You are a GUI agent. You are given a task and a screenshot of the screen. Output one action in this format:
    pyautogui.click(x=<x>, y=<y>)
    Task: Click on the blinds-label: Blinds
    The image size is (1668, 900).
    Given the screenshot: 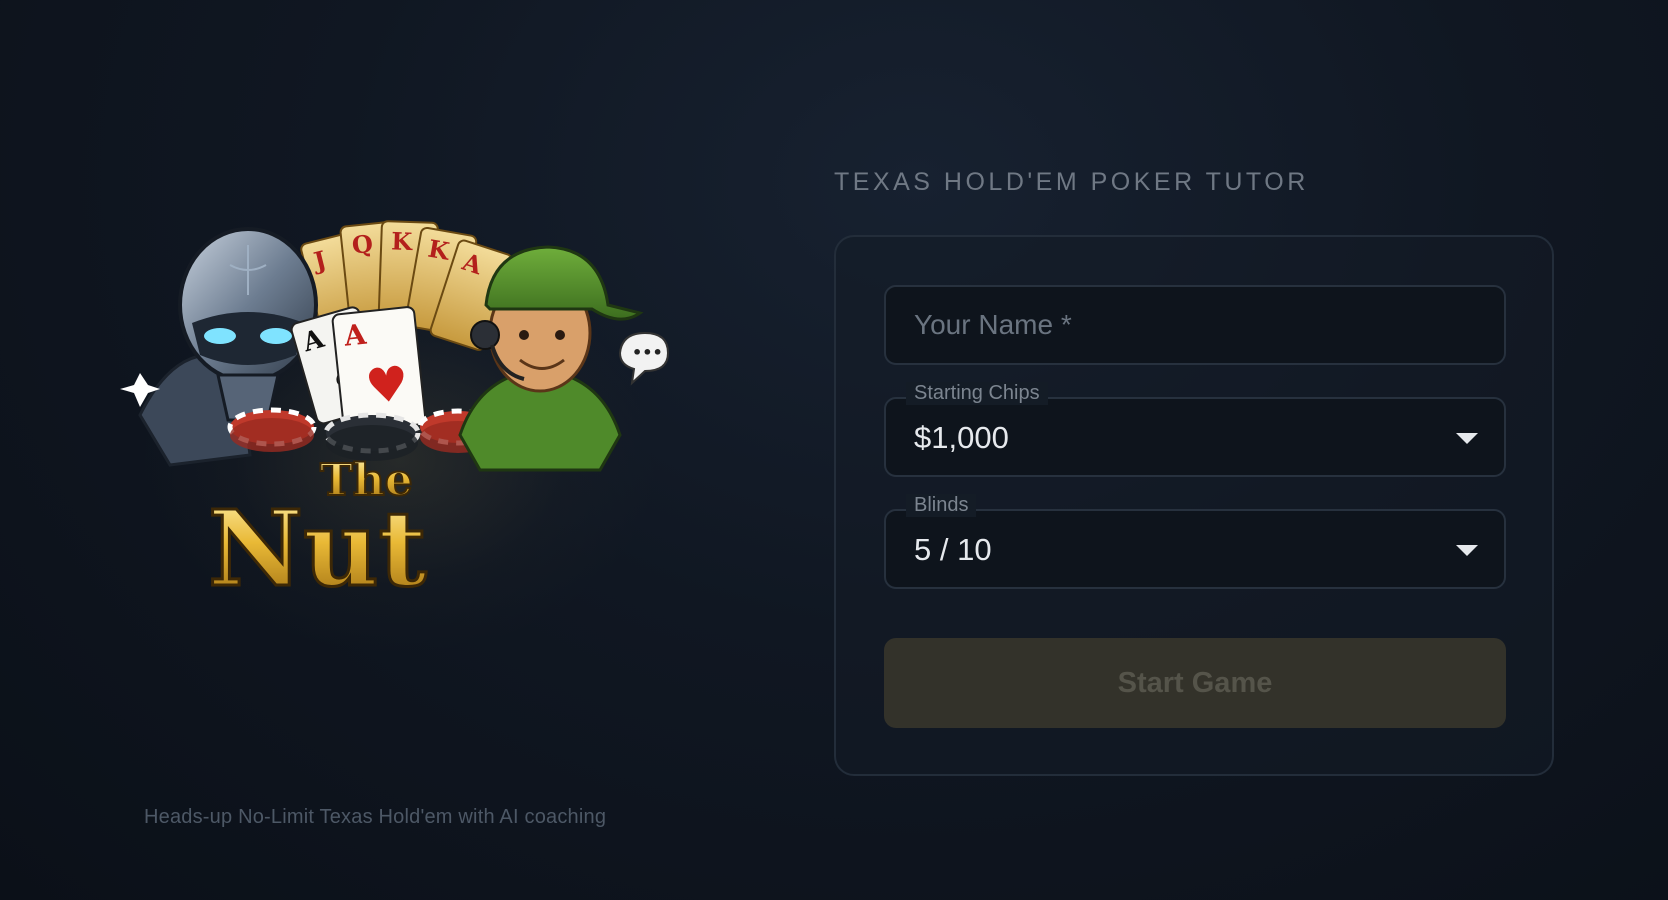 What is the action you would take?
    pyautogui.click(x=941, y=505)
    